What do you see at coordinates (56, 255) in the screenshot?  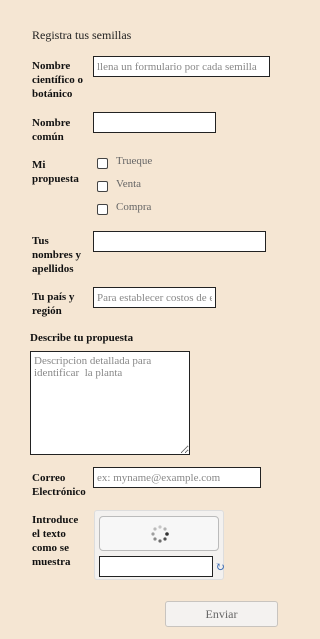 I see `names-label: Tus nombres y apellidos` at bounding box center [56, 255].